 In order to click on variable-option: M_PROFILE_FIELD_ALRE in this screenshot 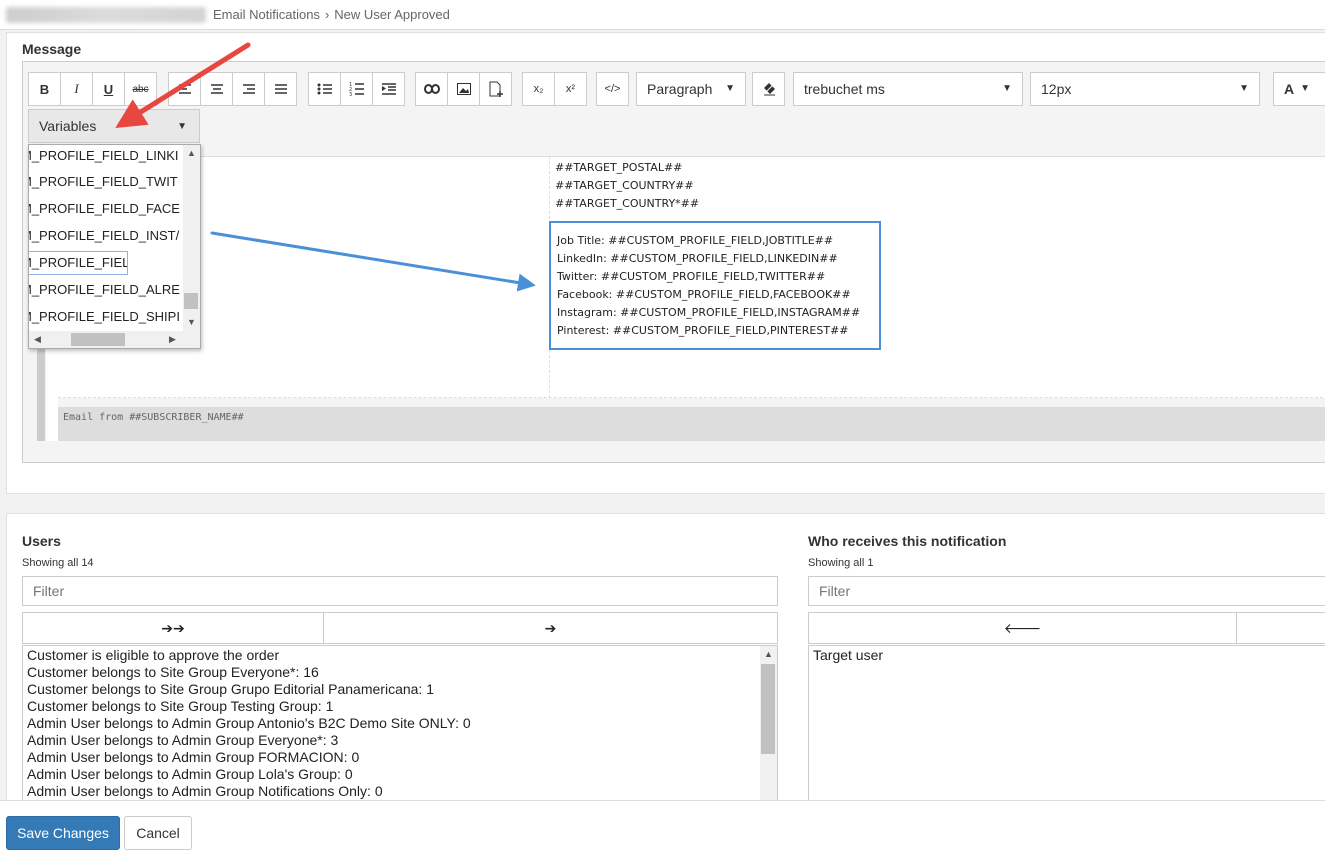, I will do `click(106, 290)`.